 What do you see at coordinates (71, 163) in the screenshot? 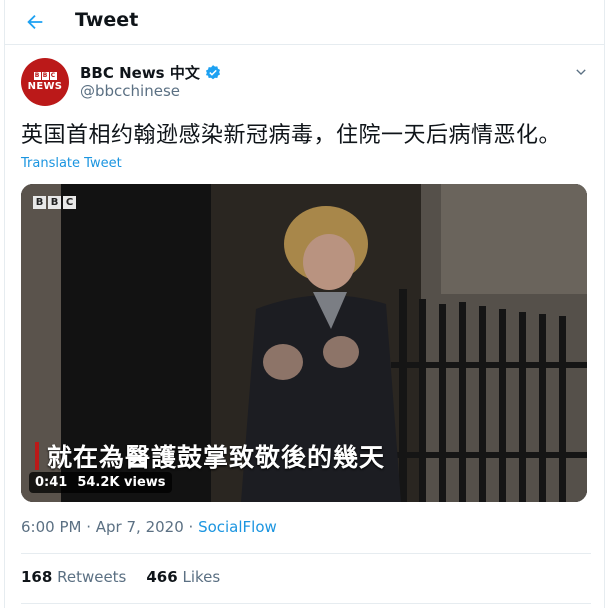
I see `translate-tweet-link: Translate Tweet` at bounding box center [71, 163].